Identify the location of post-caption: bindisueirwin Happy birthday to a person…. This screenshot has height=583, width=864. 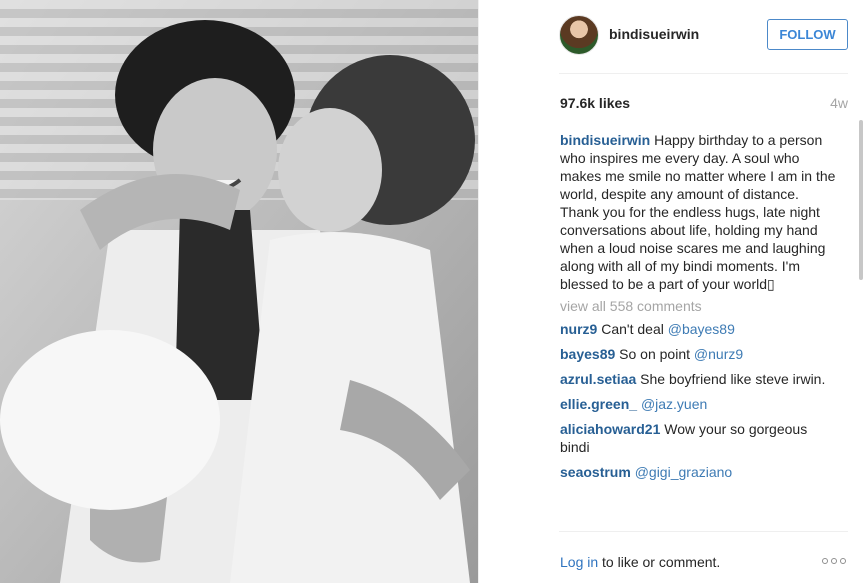
(699, 212).